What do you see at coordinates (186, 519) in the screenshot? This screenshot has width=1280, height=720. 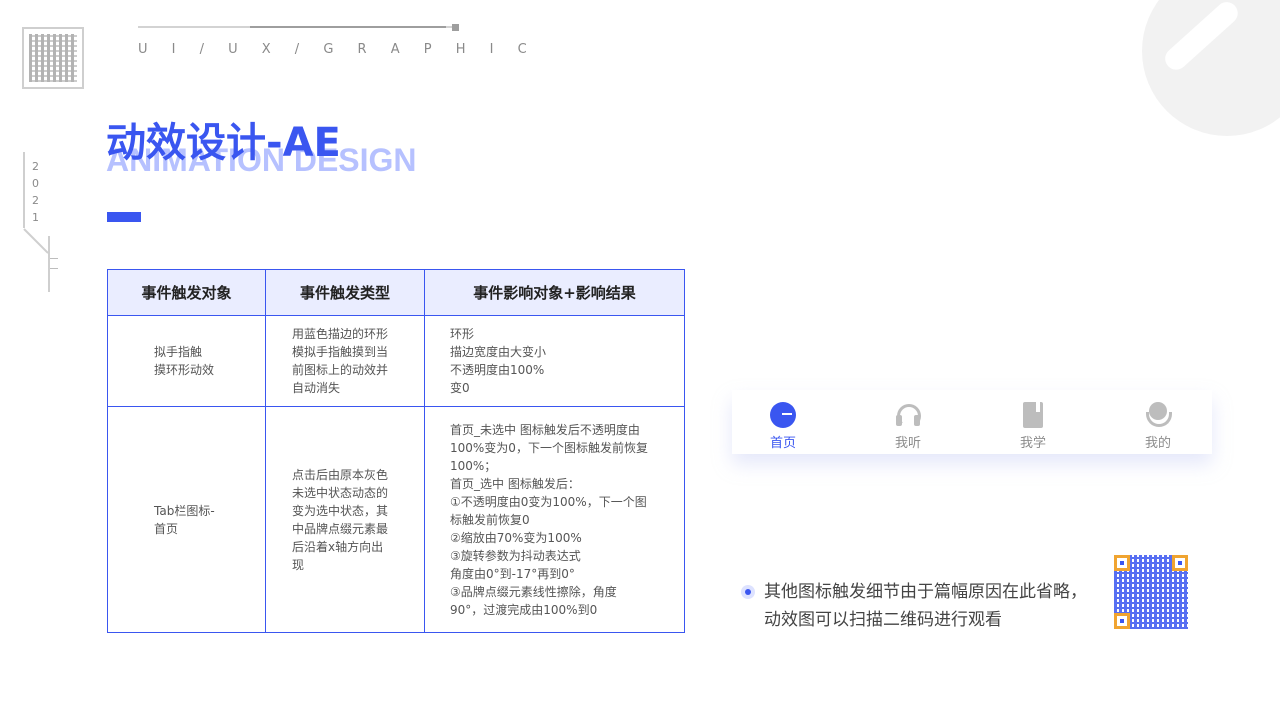 I see `cell-trigger-object: Tab栏图标- 首页` at bounding box center [186, 519].